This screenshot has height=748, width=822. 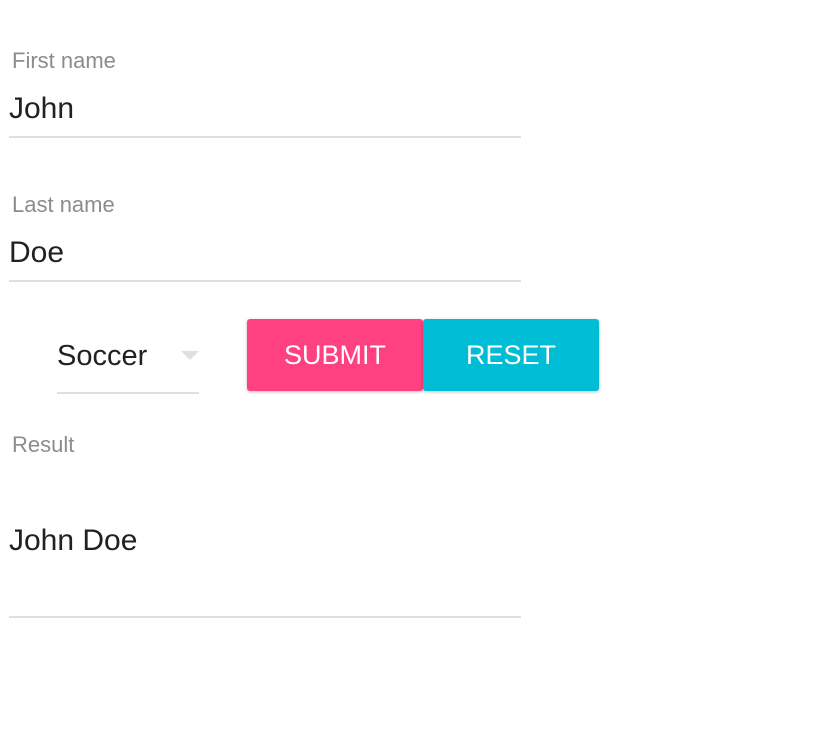 What do you see at coordinates (63, 204) in the screenshot?
I see `last-name-label: Last name` at bounding box center [63, 204].